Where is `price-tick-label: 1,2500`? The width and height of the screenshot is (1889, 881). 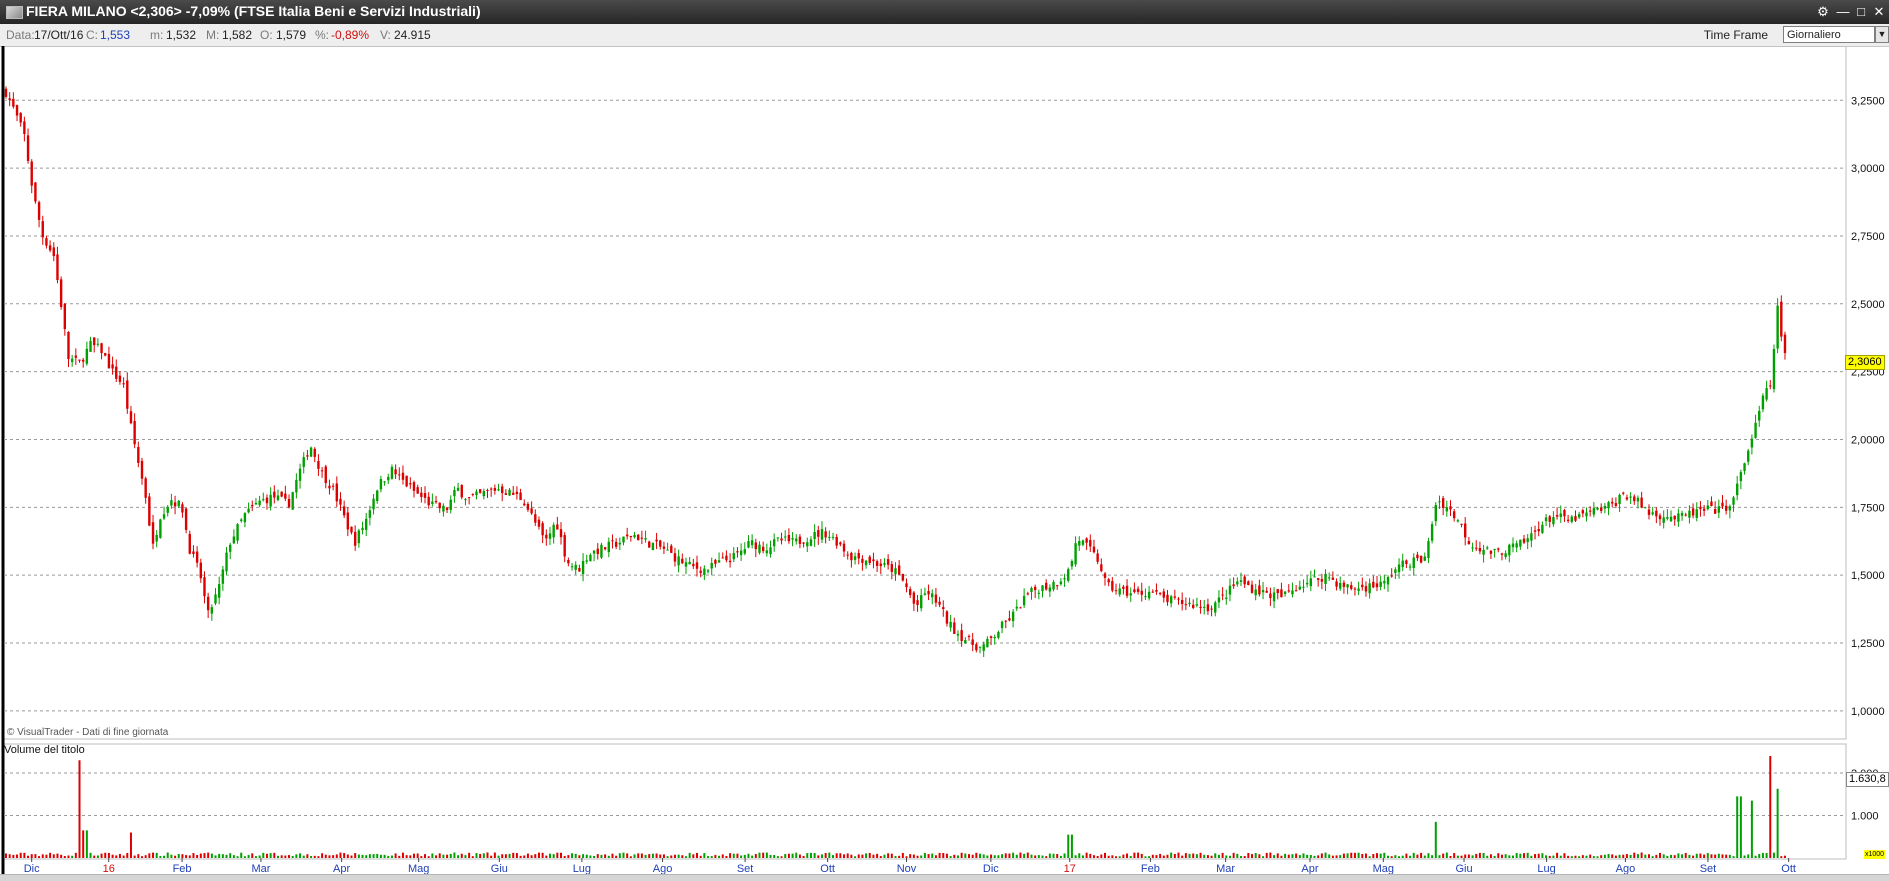 price-tick-label: 1,2500 is located at coordinates (1868, 644).